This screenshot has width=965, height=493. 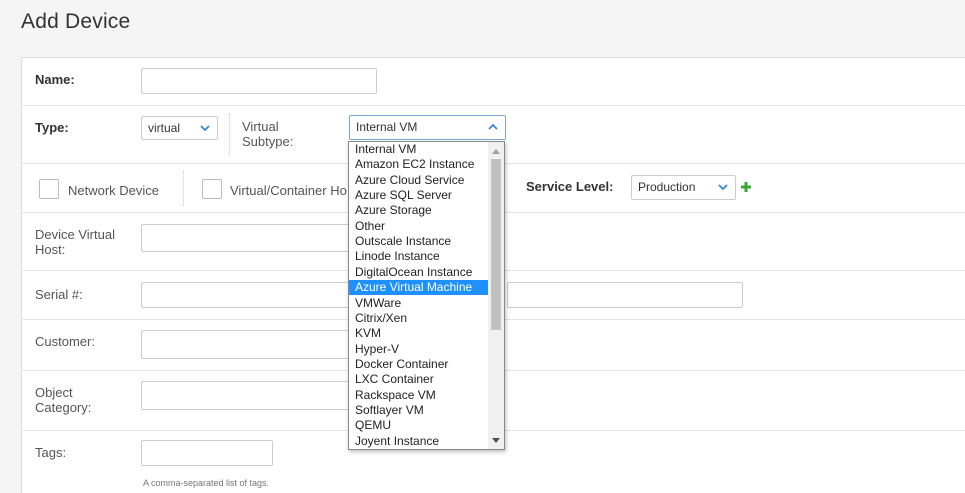 What do you see at coordinates (260, 126) in the screenshot?
I see `subtype-label-line1: Virtual` at bounding box center [260, 126].